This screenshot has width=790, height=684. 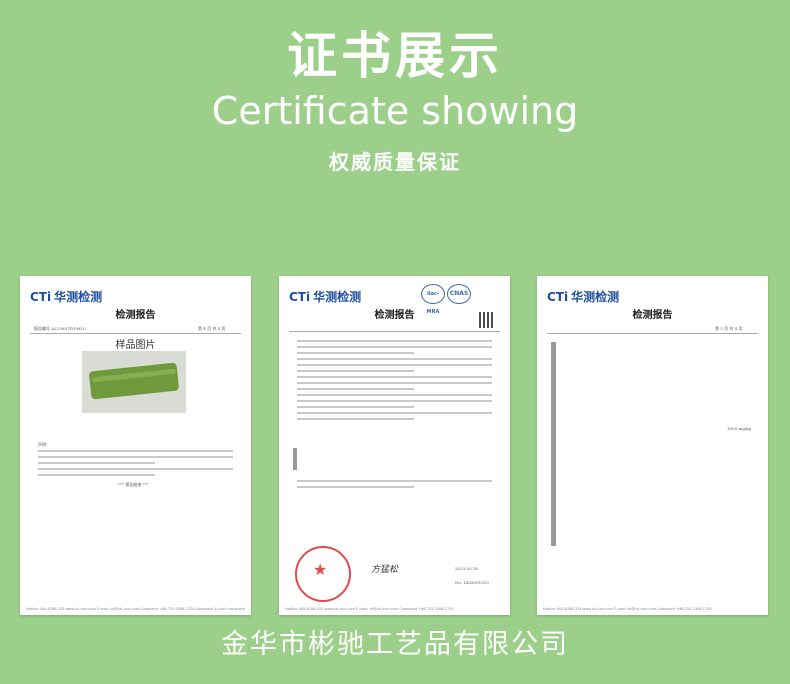 I want to click on sample-photo-heading: 样品图片, so click(x=135, y=345).